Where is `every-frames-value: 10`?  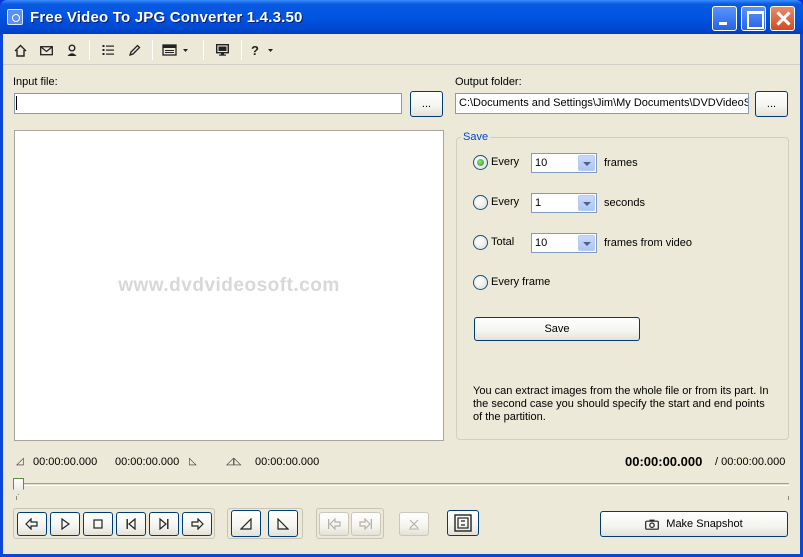
every-frames-value: 10 is located at coordinates (541, 163).